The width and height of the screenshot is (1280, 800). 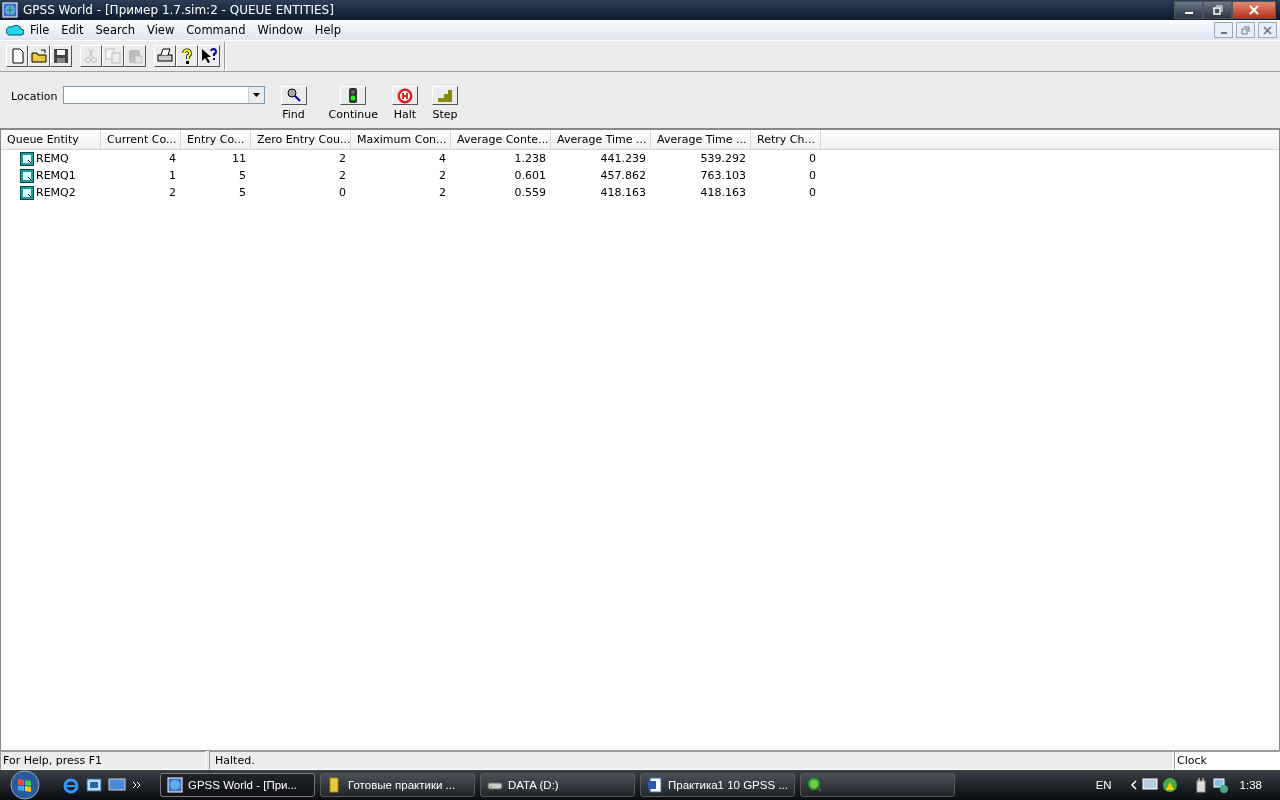 What do you see at coordinates (71, 785) in the screenshot?
I see `browser-icon` at bounding box center [71, 785].